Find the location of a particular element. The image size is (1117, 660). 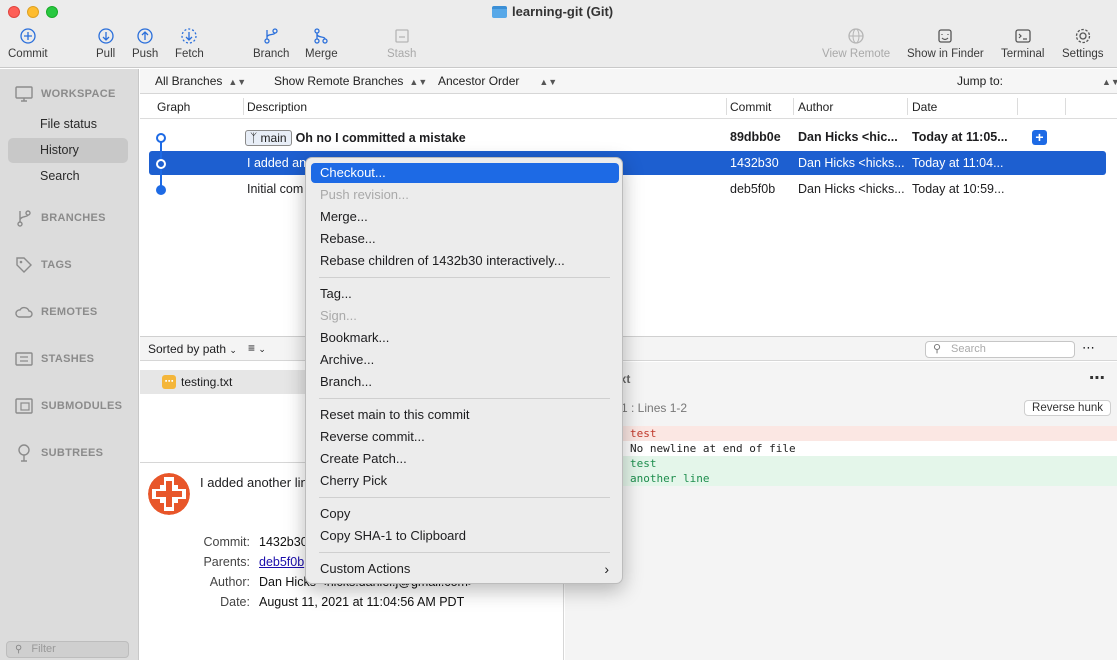

show-in-finder-button: Show in Finder is located at coordinates (945, 43).